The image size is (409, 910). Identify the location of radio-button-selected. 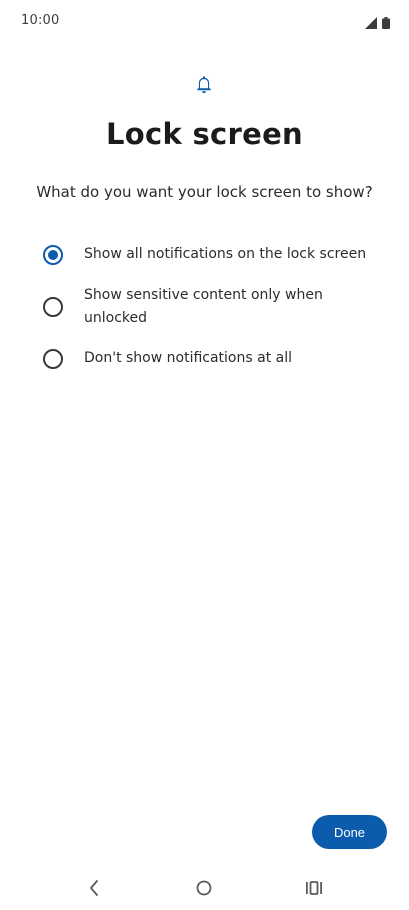
(53, 255).